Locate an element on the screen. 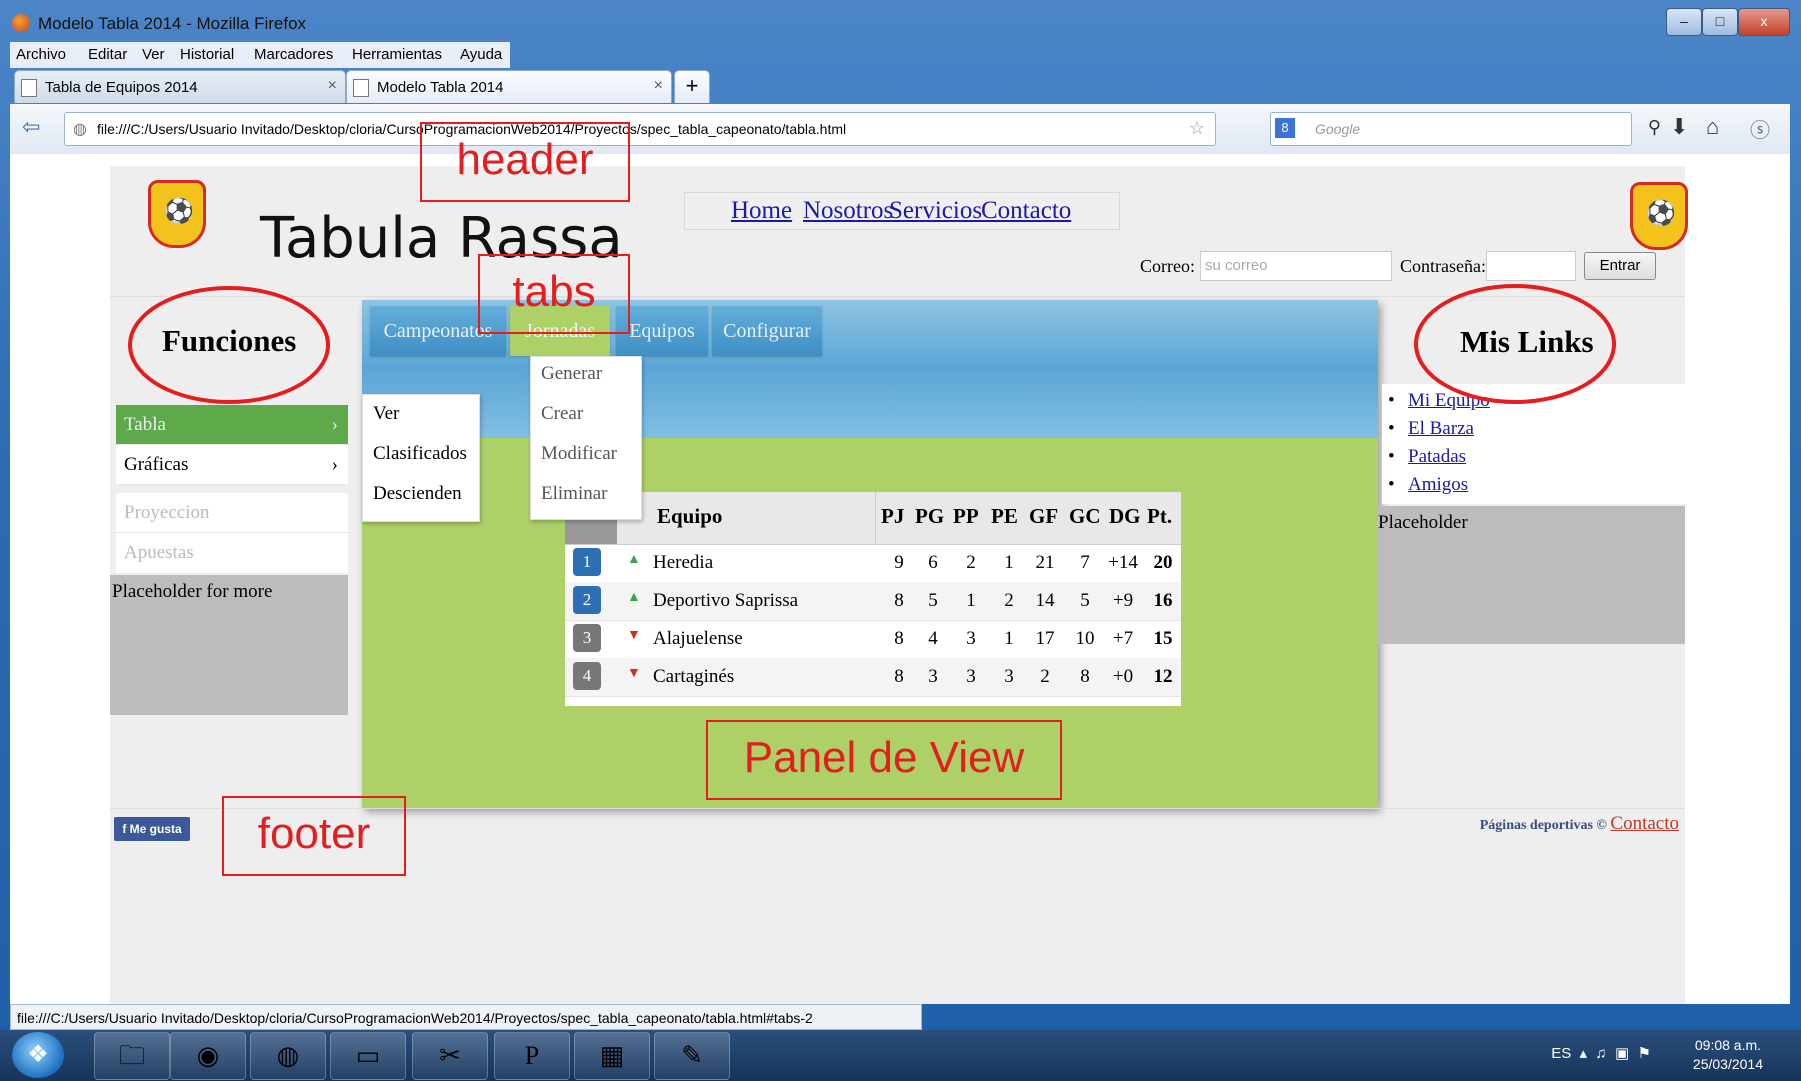 The width and height of the screenshot is (1801, 1081). annotation-panel: Panel de View is located at coordinates (884, 760).